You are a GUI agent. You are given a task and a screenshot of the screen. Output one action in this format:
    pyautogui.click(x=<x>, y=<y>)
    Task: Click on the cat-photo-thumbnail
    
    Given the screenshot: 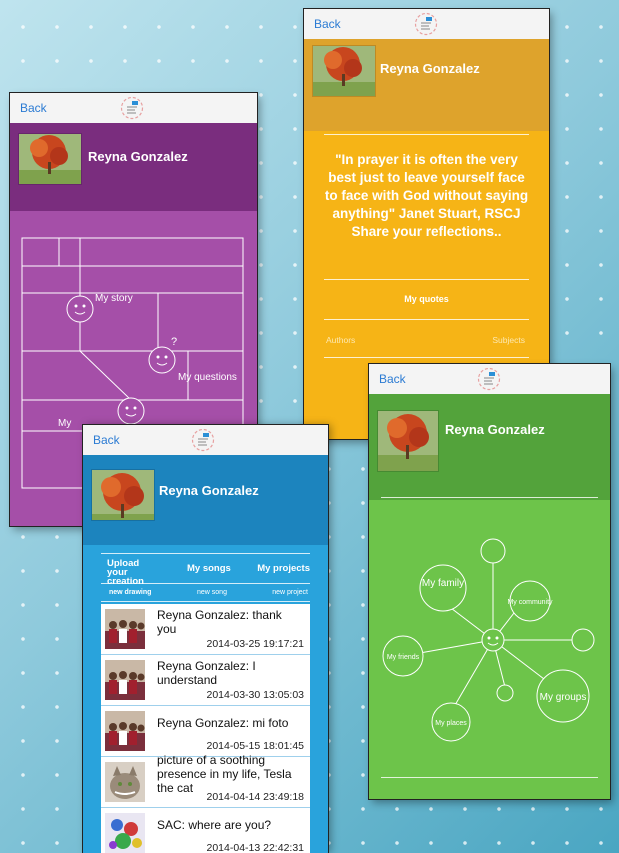 What is the action you would take?
    pyautogui.click(x=125, y=782)
    